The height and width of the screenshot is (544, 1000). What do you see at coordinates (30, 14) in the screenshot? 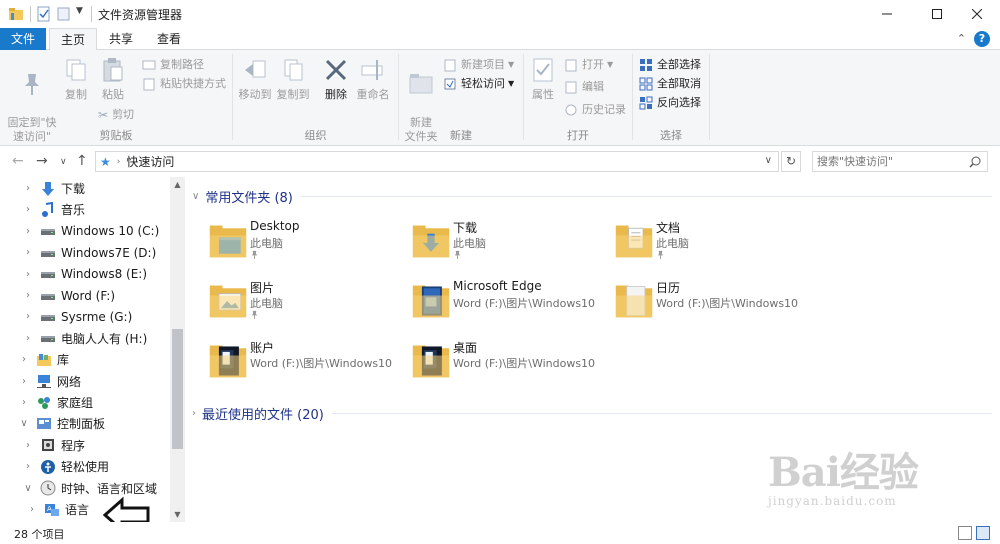
I see `separator` at bounding box center [30, 14].